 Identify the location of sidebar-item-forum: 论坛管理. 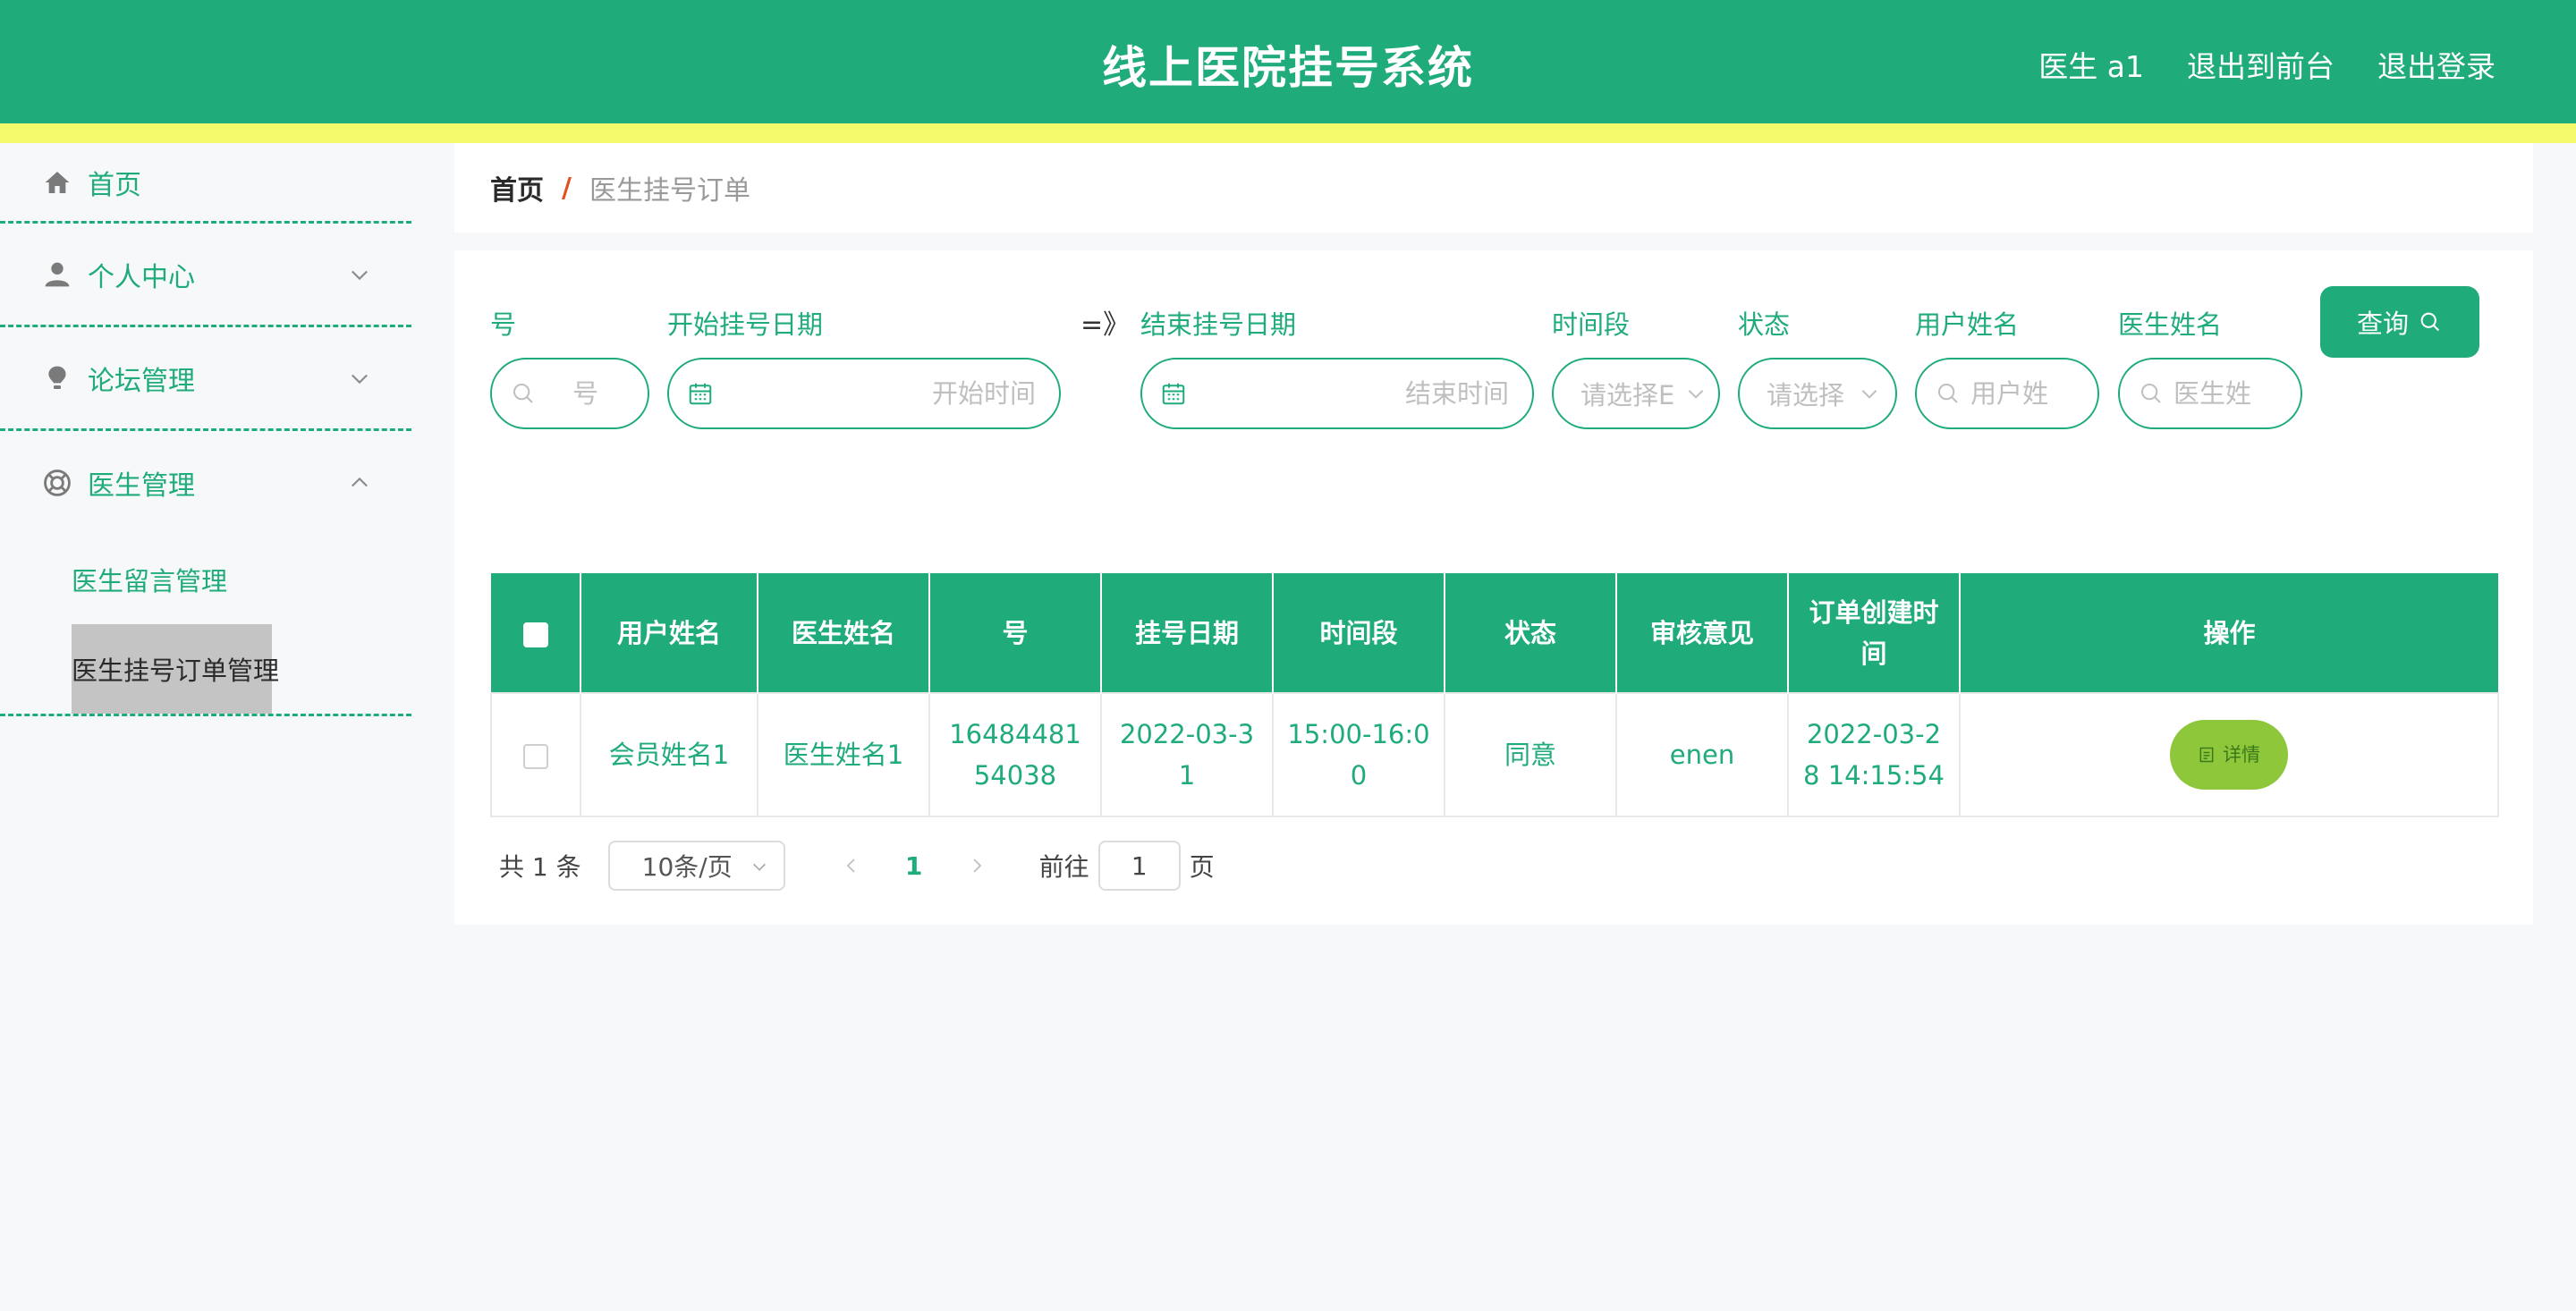
(205, 379).